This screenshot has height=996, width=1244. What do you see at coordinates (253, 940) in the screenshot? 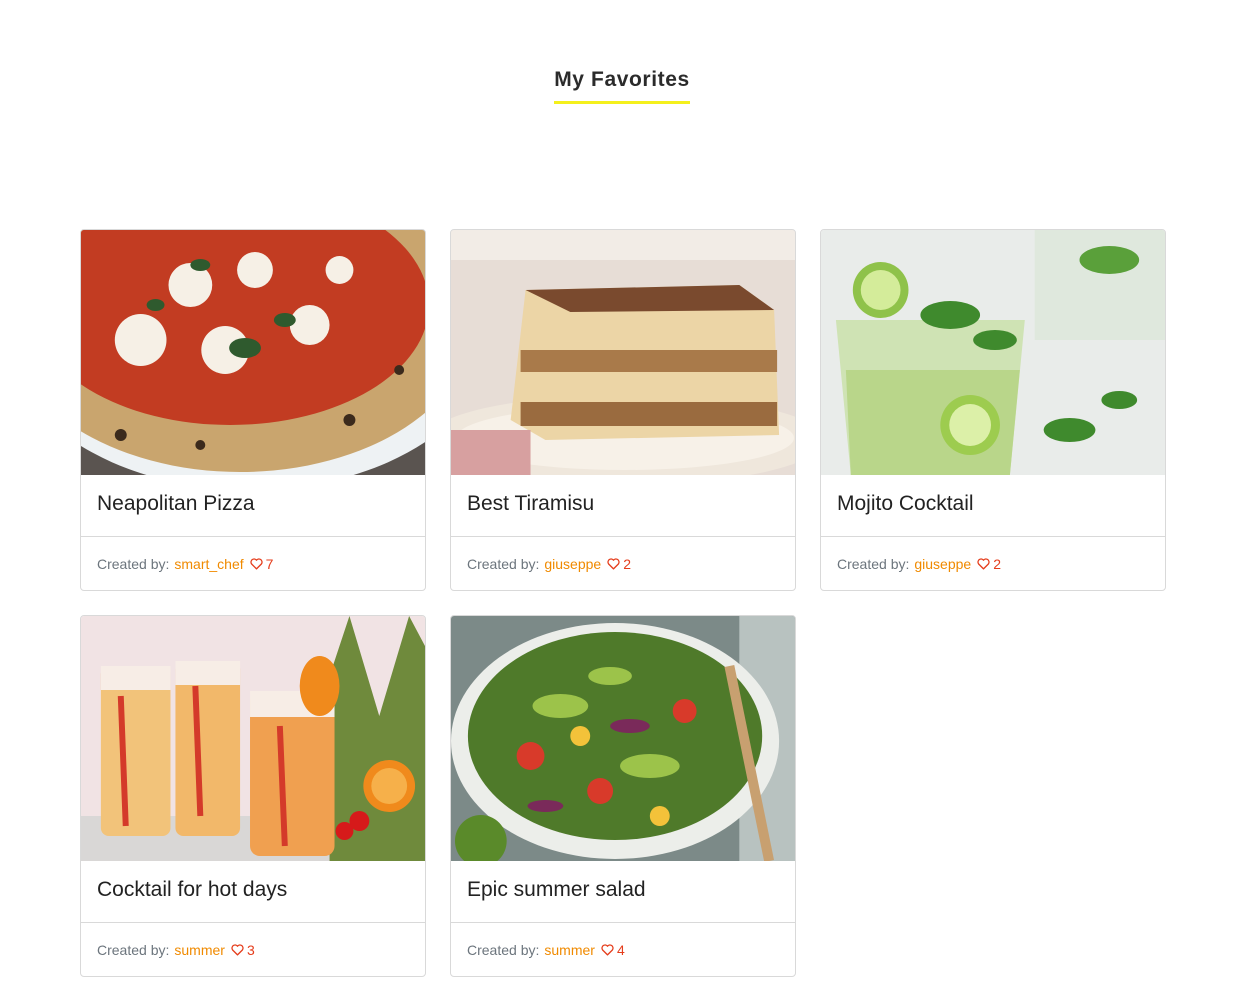
I see `card-footer: Created by: summer 3` at bounding box center [253, 940].